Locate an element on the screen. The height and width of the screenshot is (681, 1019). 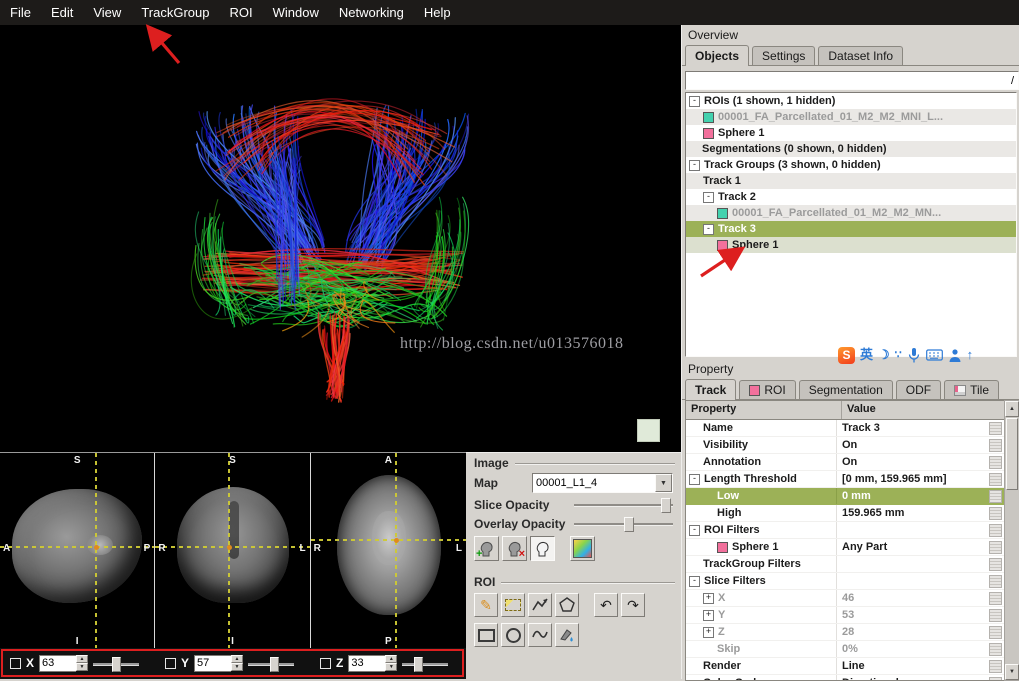
tree-item-track1: Track 1 is located at coordinates (851, 181).